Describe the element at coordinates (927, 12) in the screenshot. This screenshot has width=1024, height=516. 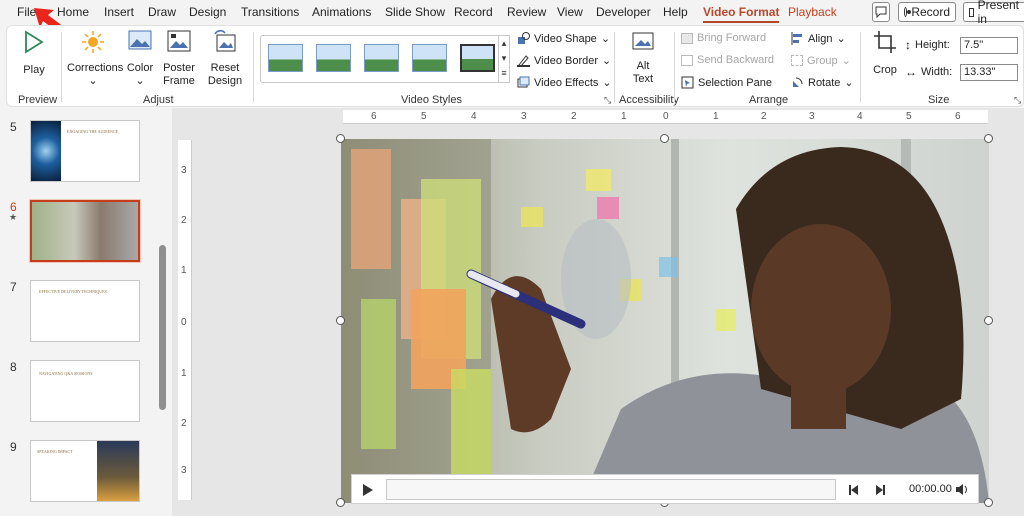
I see `record-button: Record` at that location.